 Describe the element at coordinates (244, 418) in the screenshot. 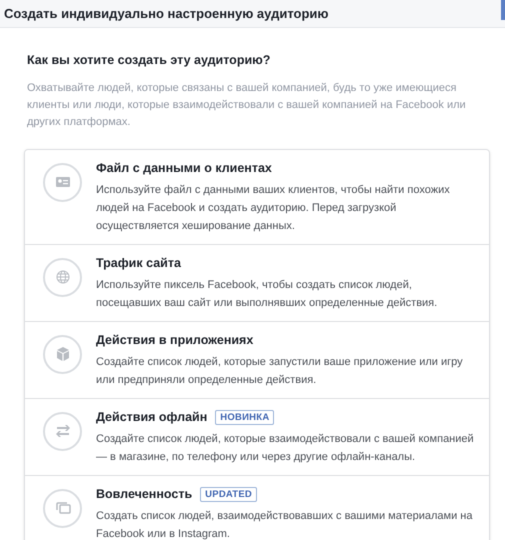

I see `option-tag: НОВИНКА` at that location.